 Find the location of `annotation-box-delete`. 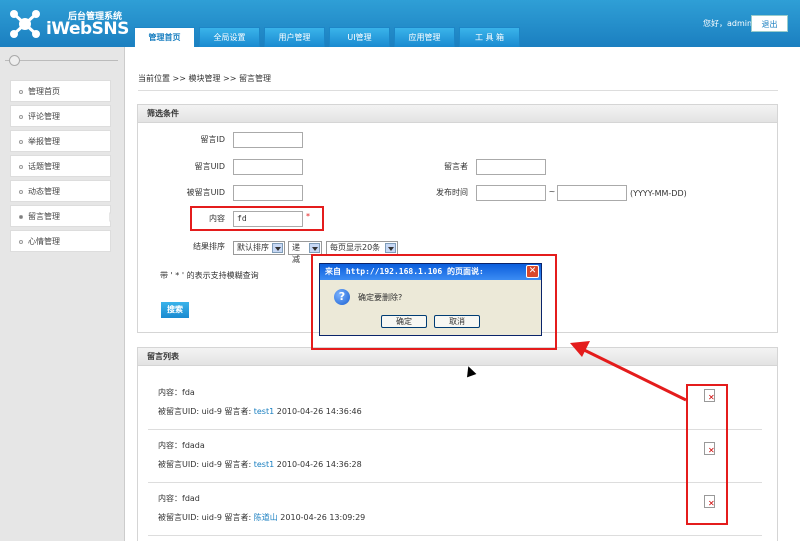

annotation-box-delete is located at coordinates (707, 454).